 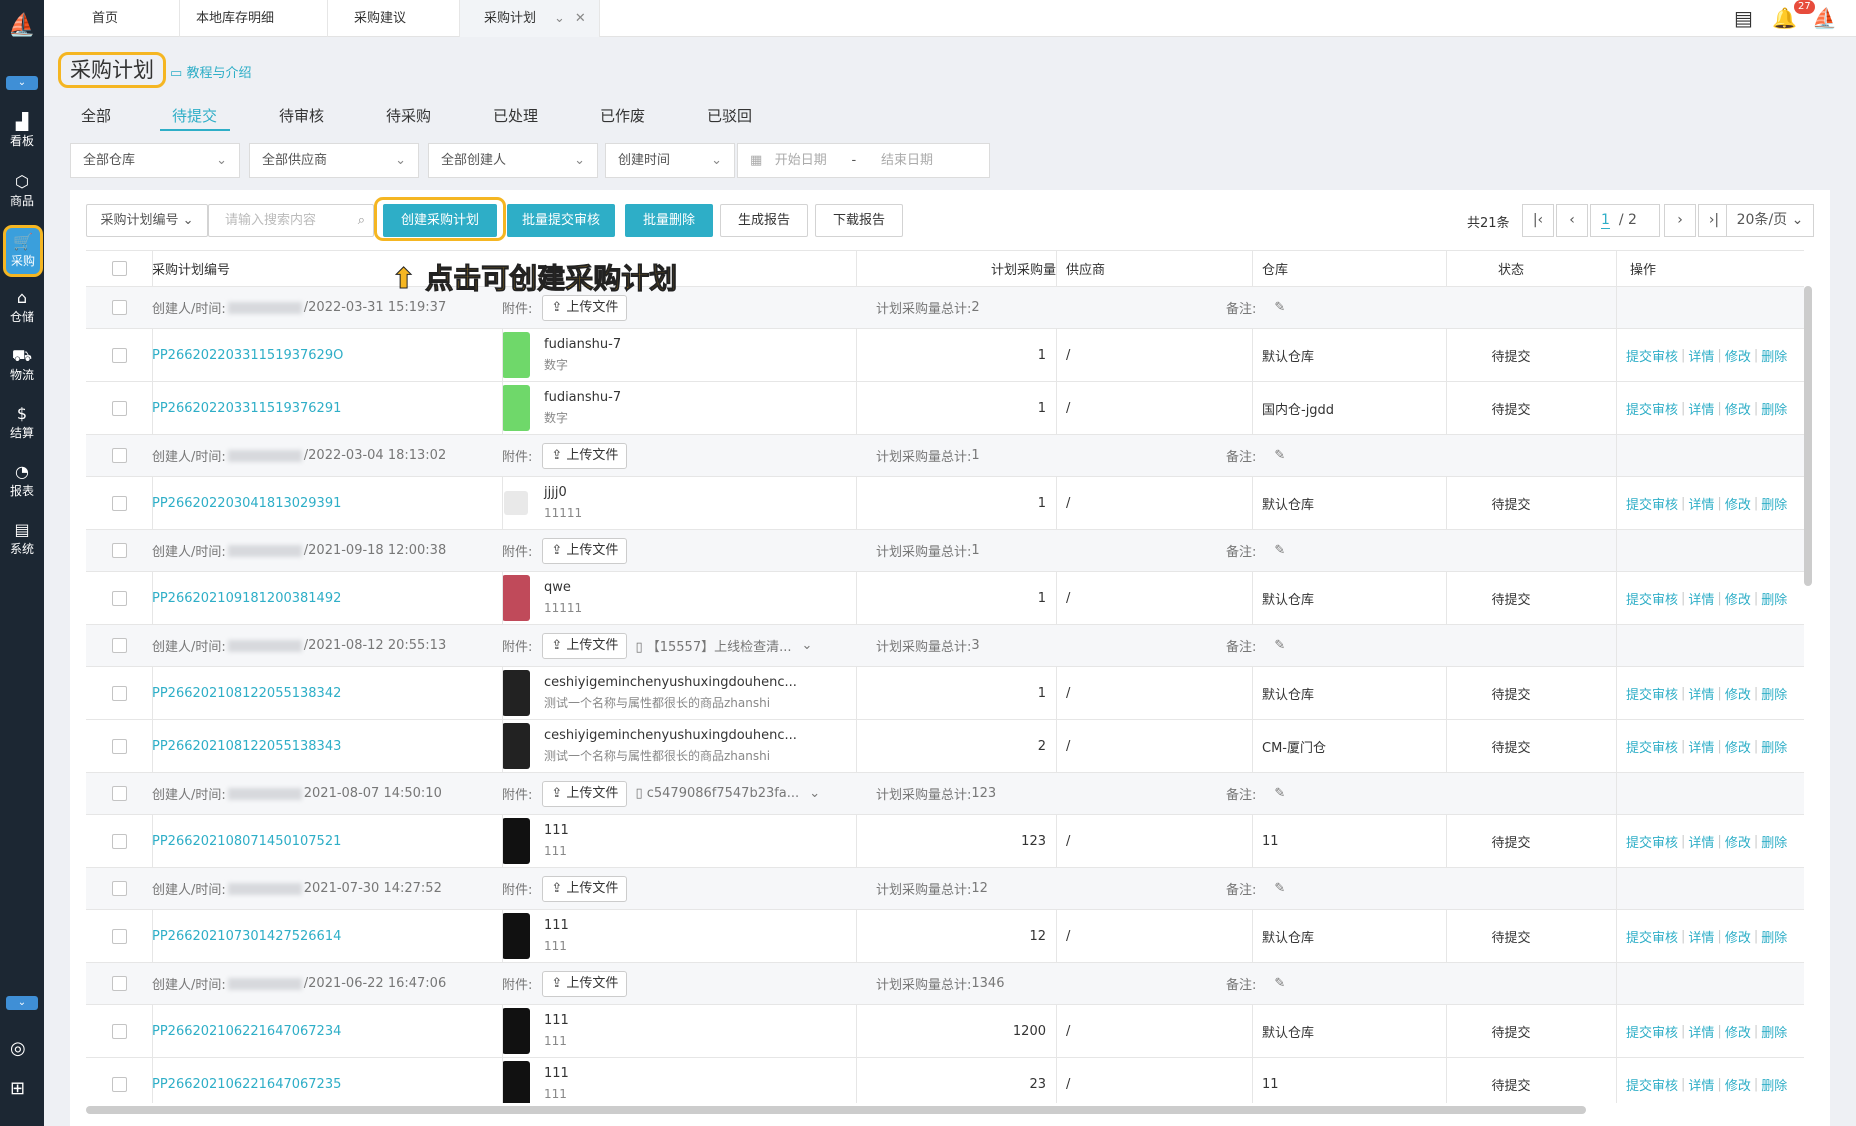 What do you see at coordinates (22, 83) in the screenshot?
I see `collapse-toggle: ⌄` at bounding box center [22, 83].